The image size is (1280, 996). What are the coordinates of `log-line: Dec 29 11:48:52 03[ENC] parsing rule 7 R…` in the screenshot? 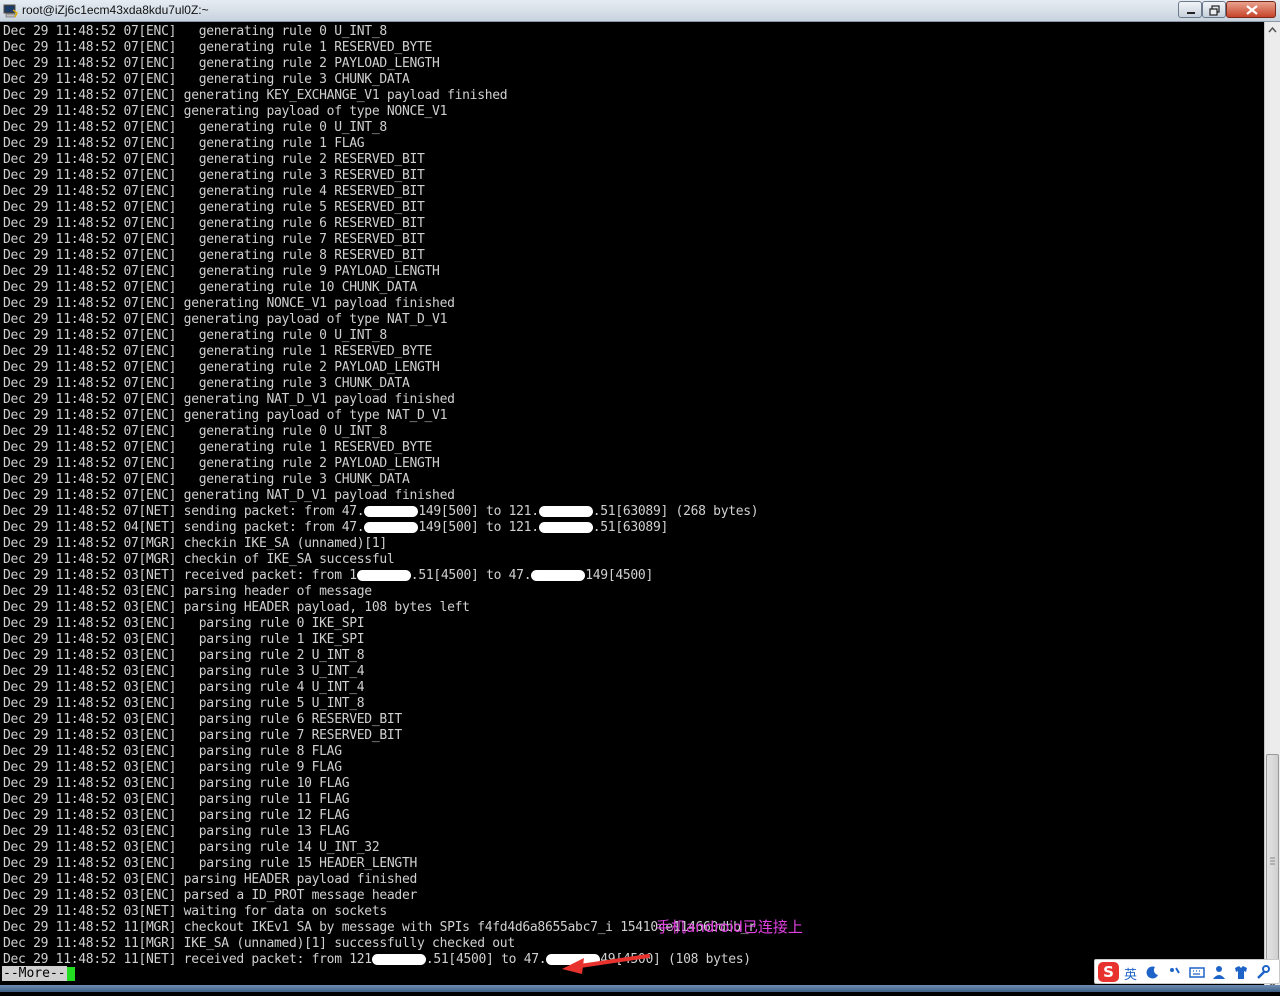 It's located at (380, 736).